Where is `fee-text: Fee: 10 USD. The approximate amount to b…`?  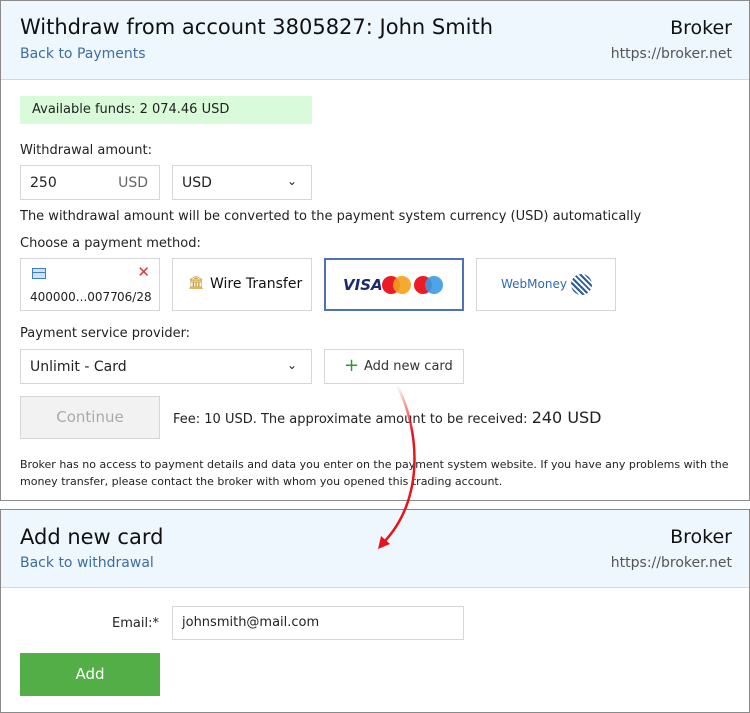 fee-text: Fee: 10 USD. The approximate amount to b… is located at coordinates (387, 417).